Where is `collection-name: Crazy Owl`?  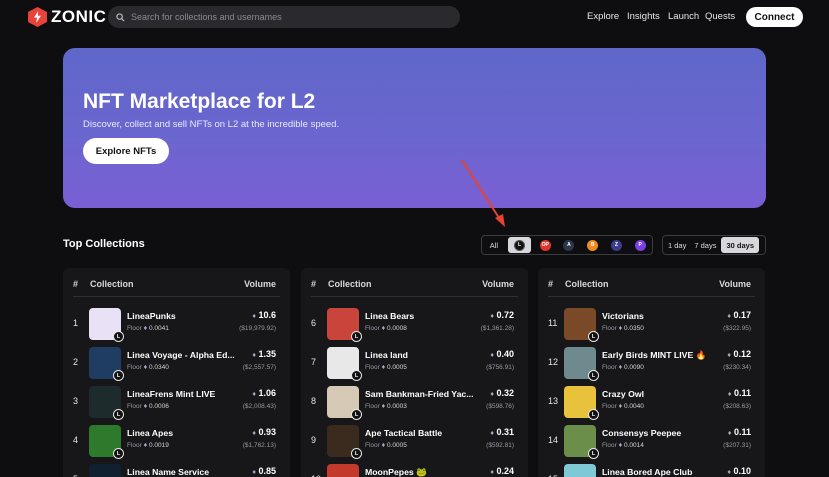 collection-name: Crazy Owl is located at coordinates (658, 394).